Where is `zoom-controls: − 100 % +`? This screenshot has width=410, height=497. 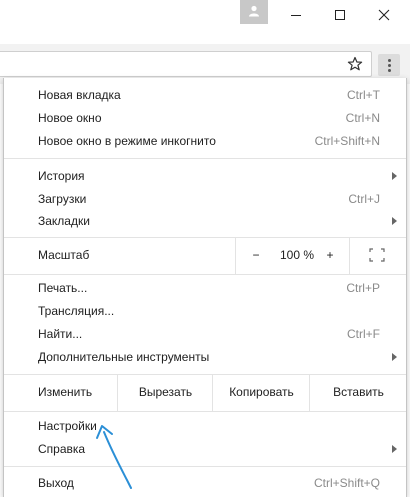 zoom-controls: − 100 % + is located at coordinates (321, 255).